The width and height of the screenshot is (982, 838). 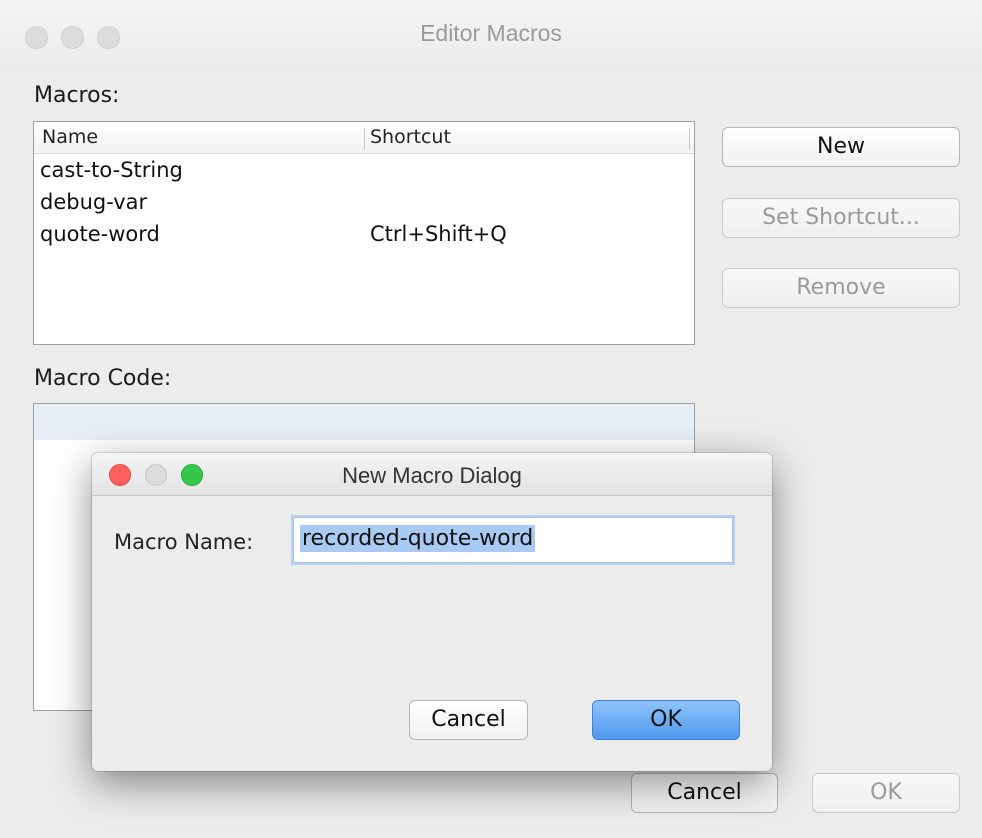 What do you see at coordinates (364, 204) in the screenshot?
I see `table-row: debug-var` at bounding box center [364, 204].